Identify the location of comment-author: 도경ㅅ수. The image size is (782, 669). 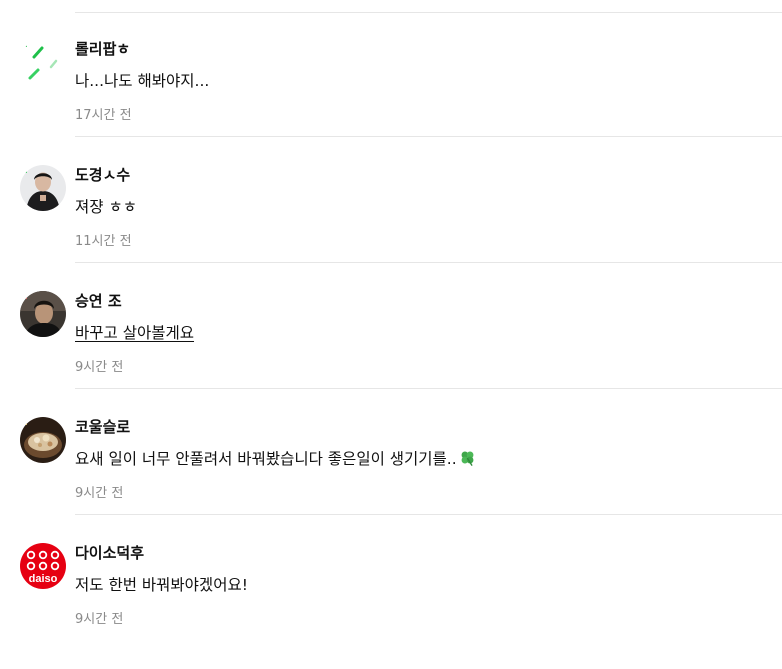
(102, 175).